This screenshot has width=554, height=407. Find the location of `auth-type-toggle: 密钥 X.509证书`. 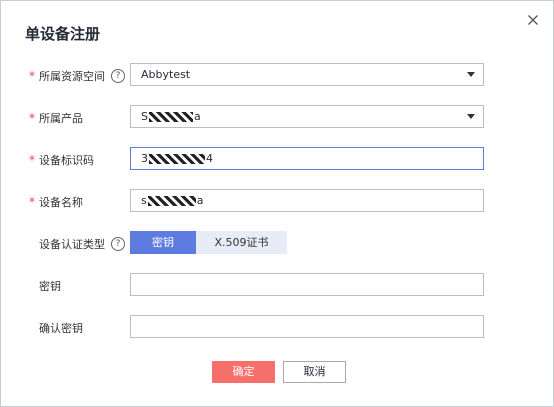

auth-type-toggle: 密钥 X.509证书 is located at coordinates (208, 242).